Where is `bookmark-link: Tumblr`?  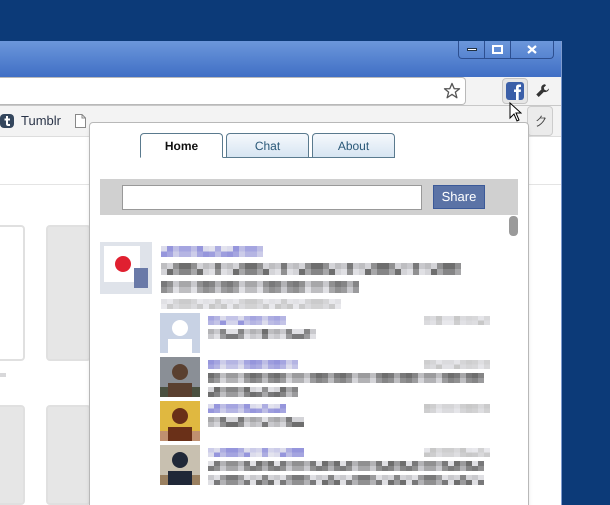 bookmark-link: Tumblr is located at coordinates (30, 121).